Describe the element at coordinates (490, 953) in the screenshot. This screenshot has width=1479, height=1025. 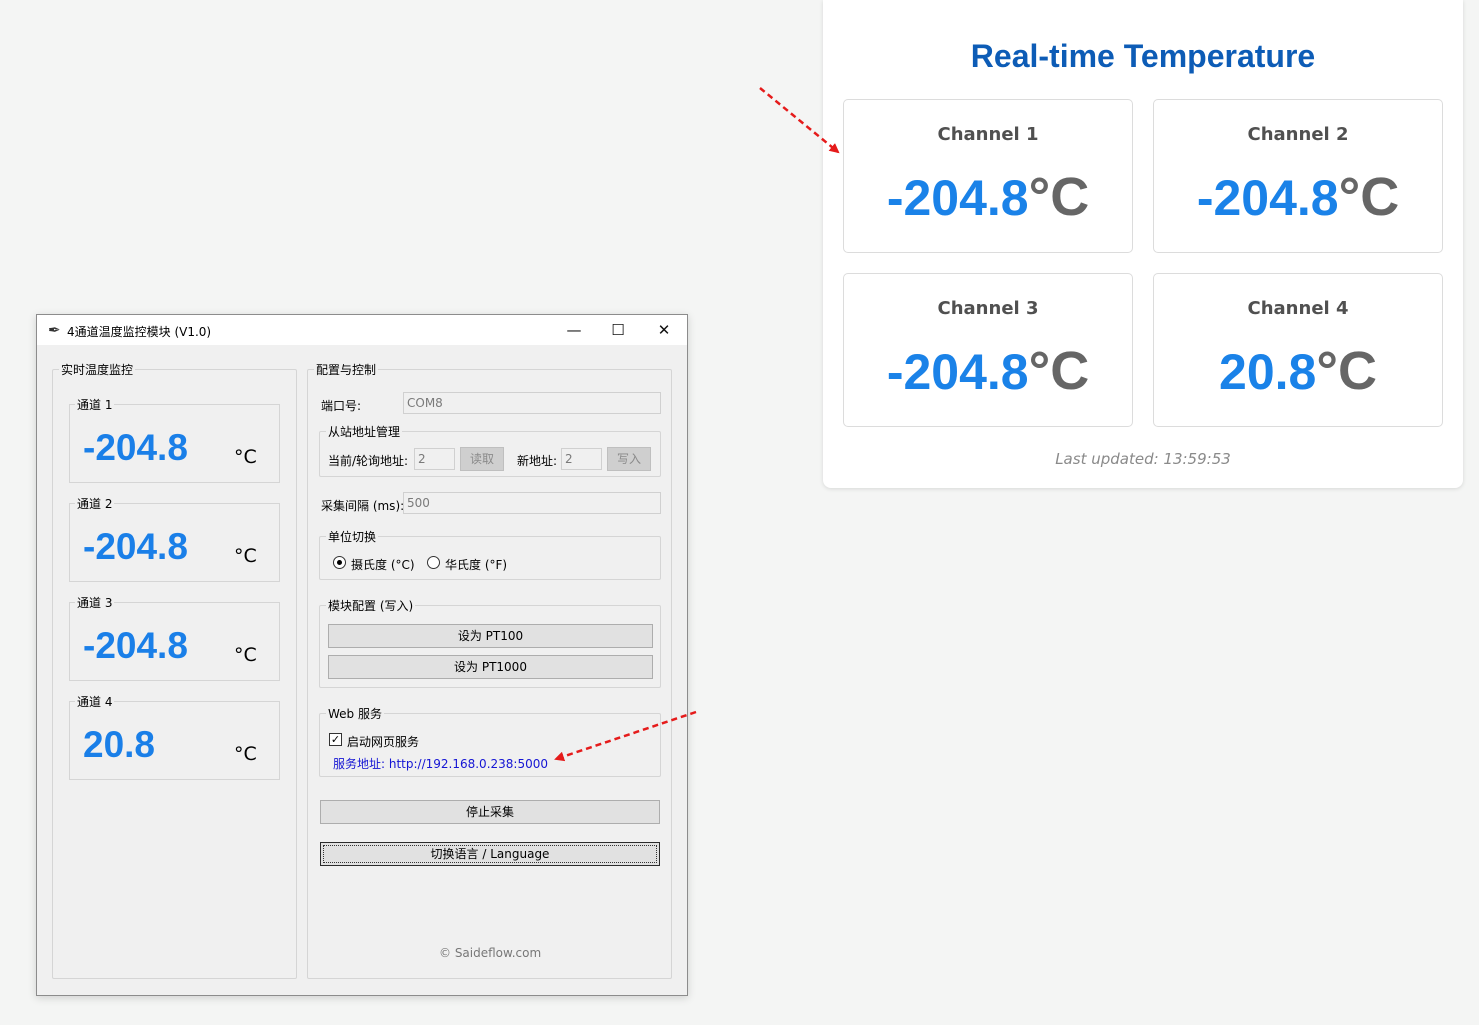
I see `copyright-text: © Saideflow.com` at that location.